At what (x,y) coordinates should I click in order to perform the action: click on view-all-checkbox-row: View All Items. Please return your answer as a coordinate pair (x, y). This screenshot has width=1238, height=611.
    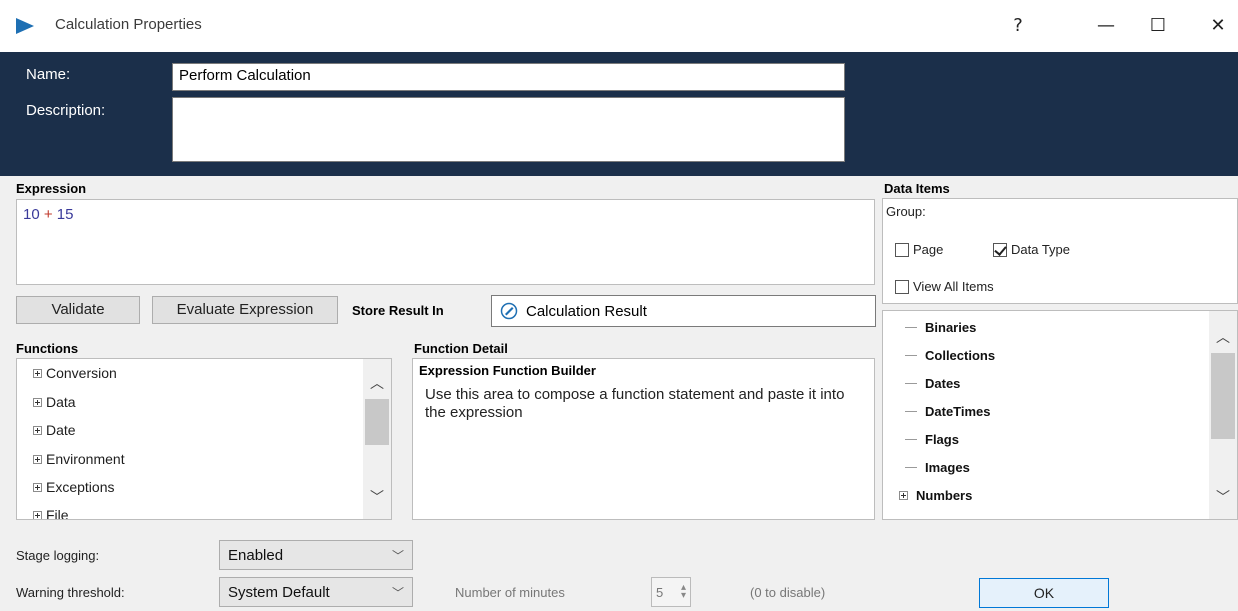
    Looking at the image, I should click on (944, 286).